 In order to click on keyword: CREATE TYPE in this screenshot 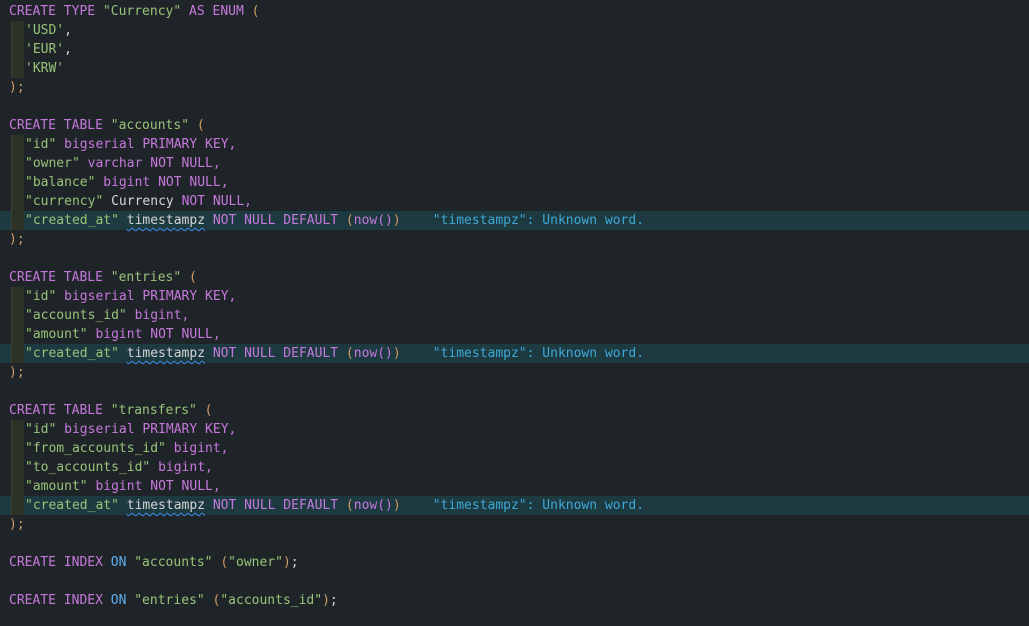, I will do `click(52, 11)`.